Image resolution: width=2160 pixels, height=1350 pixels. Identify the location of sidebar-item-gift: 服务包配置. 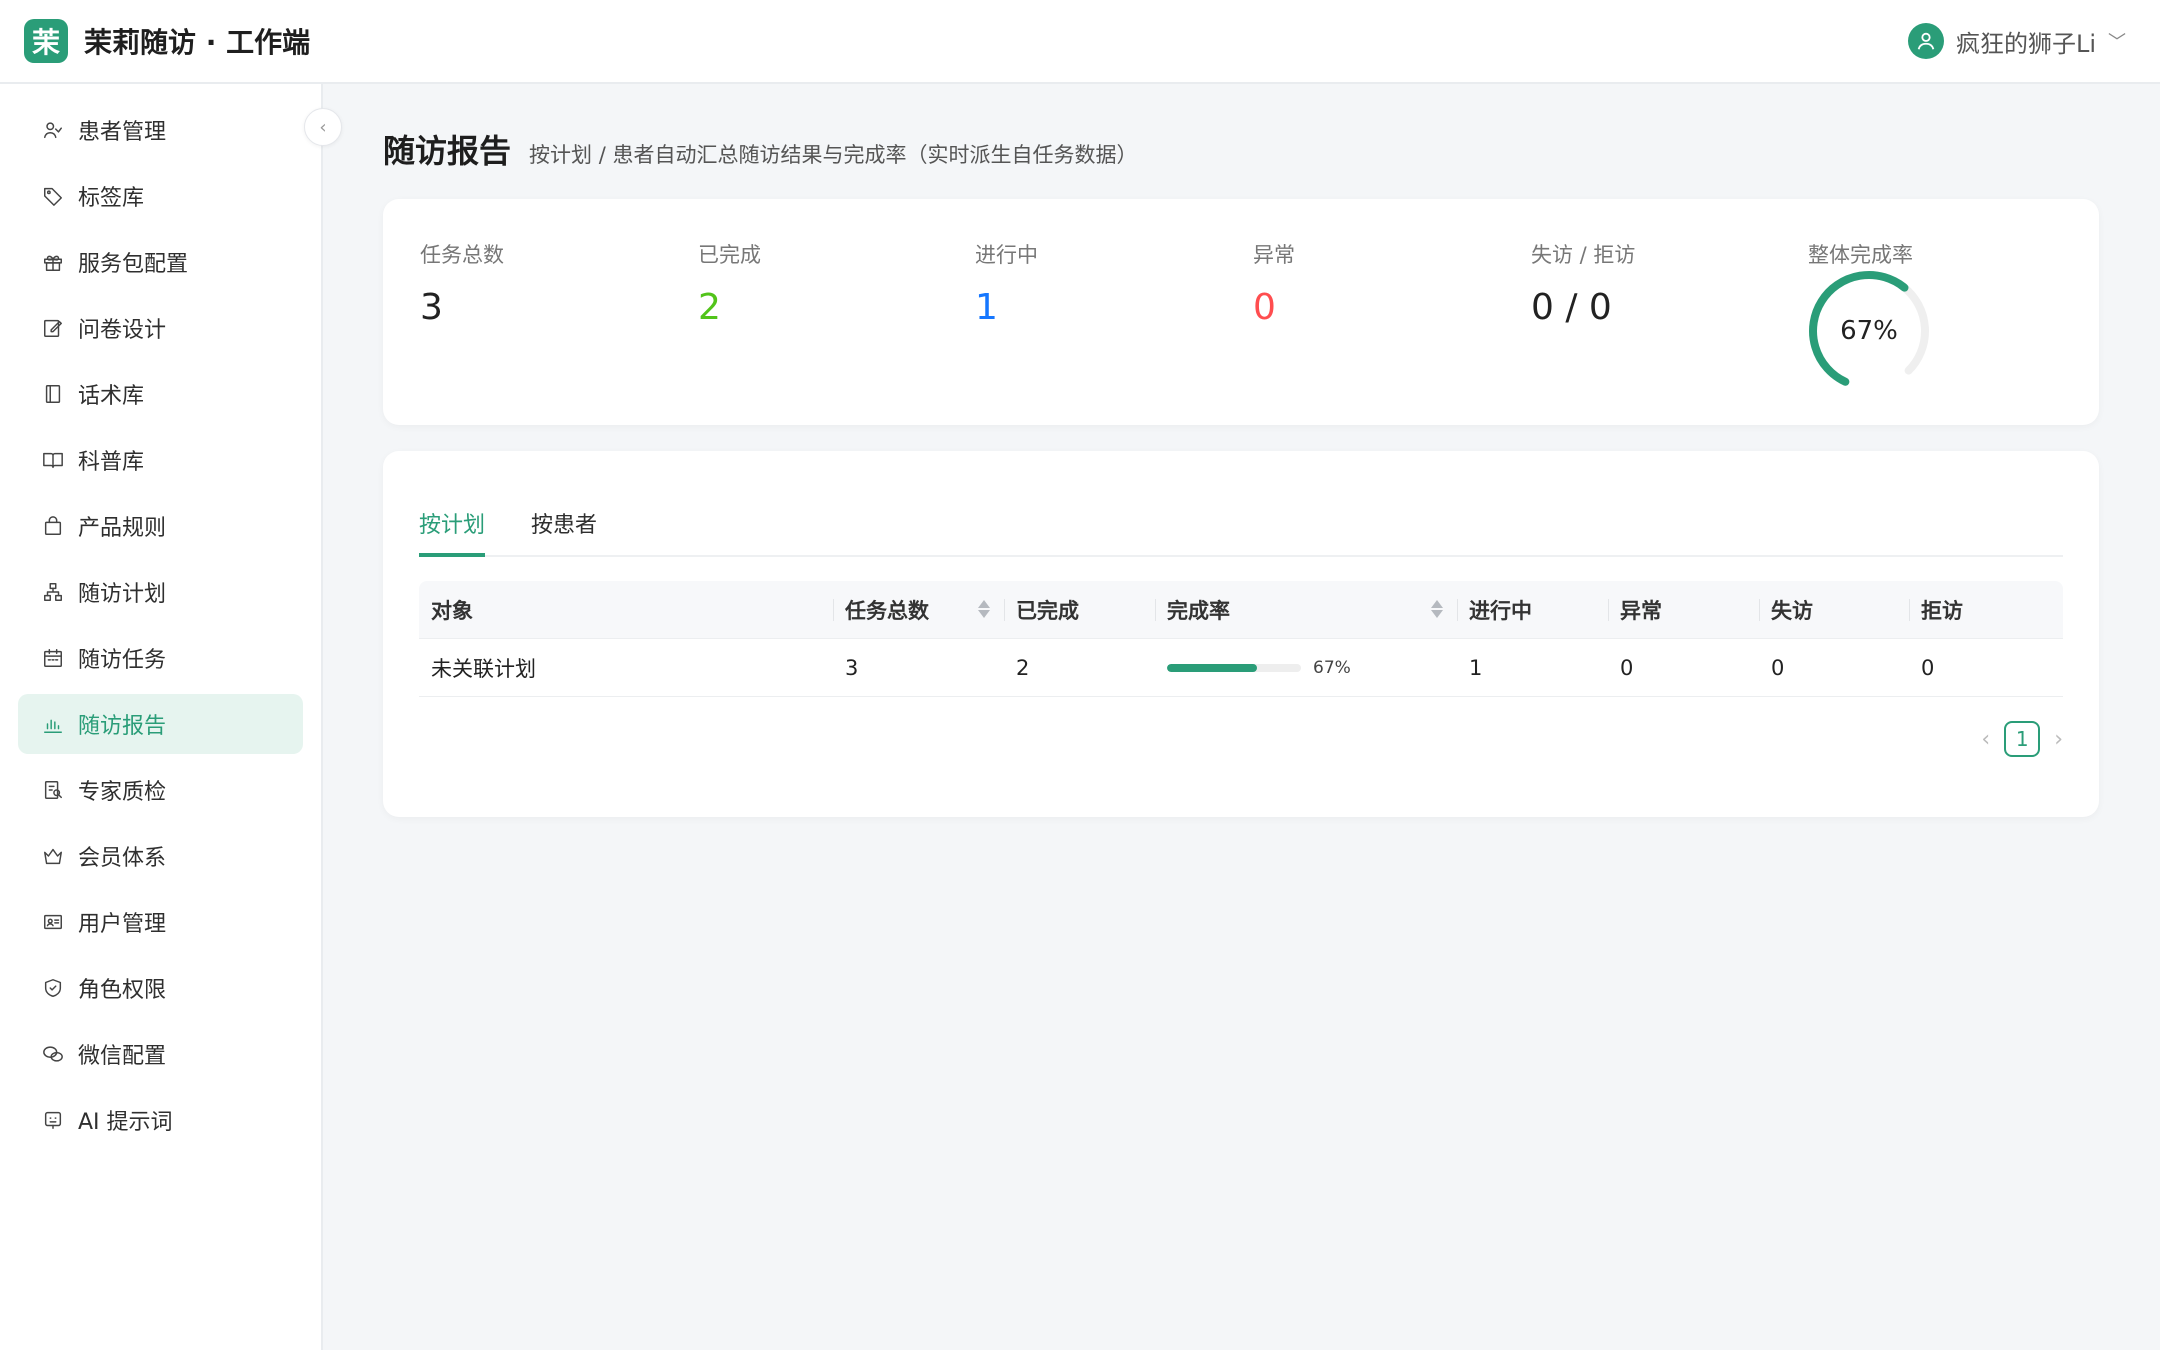
(160, 262).